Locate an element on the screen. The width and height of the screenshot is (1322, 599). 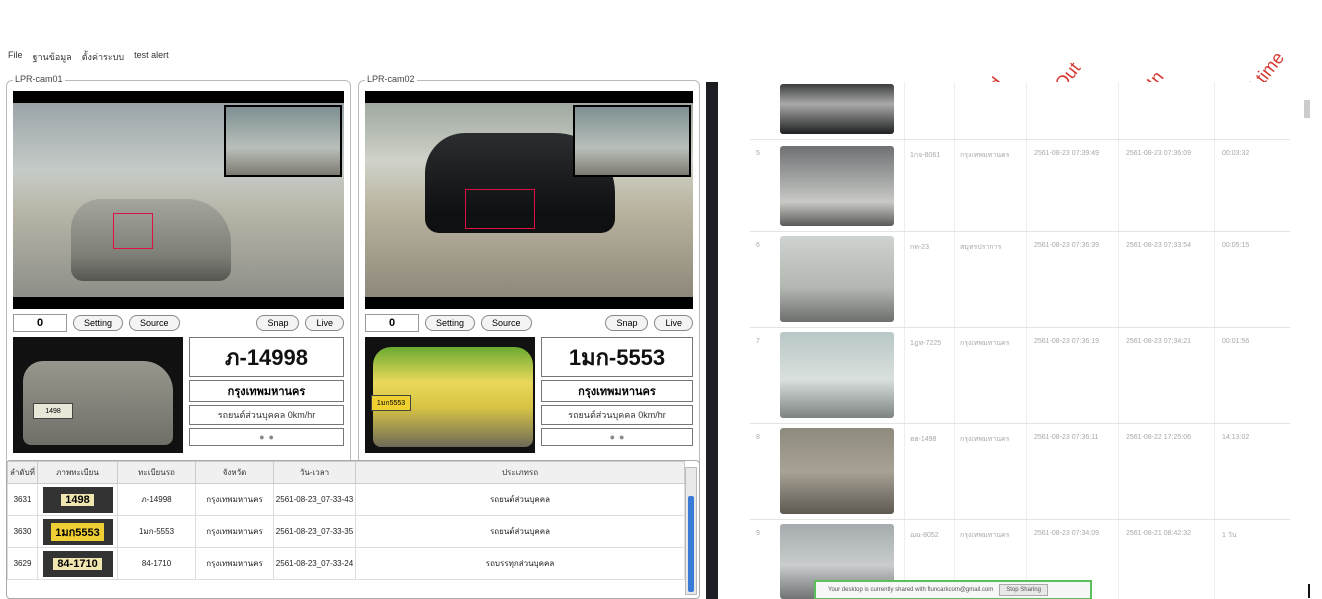
vehicle-type: รถยนต์ส่วนบุคคล 0km/hr is located at coordinates (266, 415).